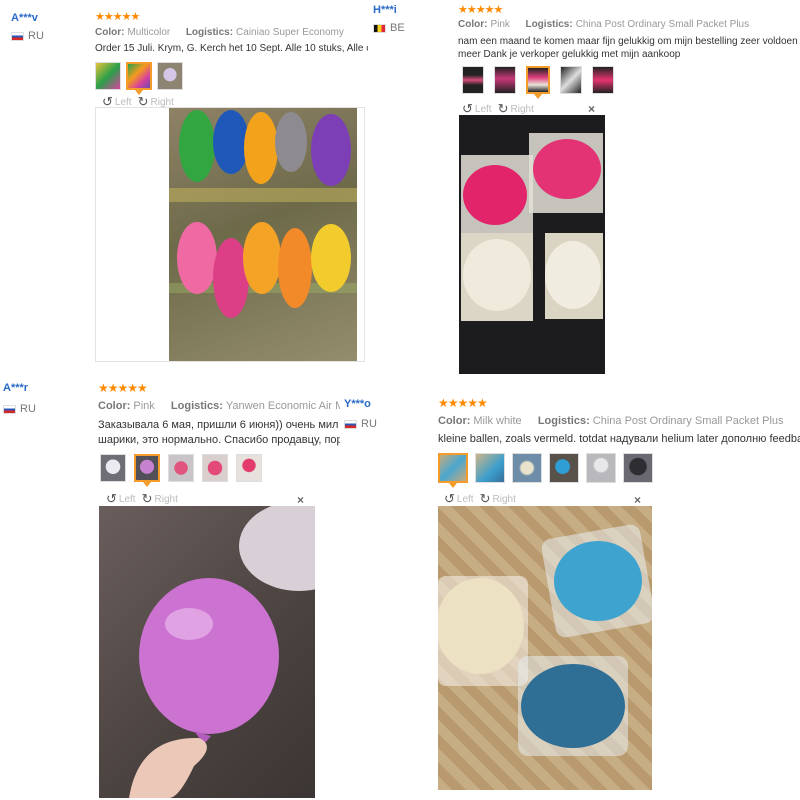  What do you see at coordinates (357, 404) in the screenshot?
I see `reviewer-name: Y***o` at bounding box center [357, 404].